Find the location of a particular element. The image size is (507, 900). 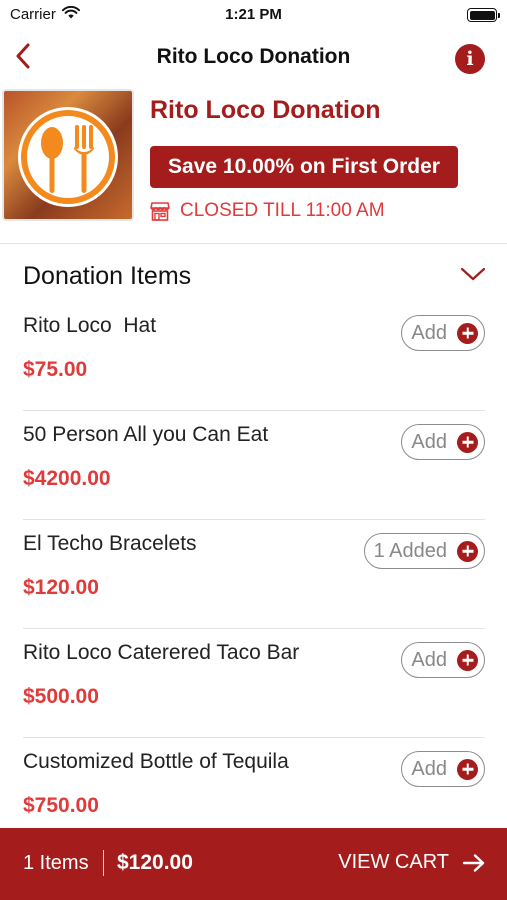

navigation-bar: Rito Loco Donation i is located at coordinates (253, 58).